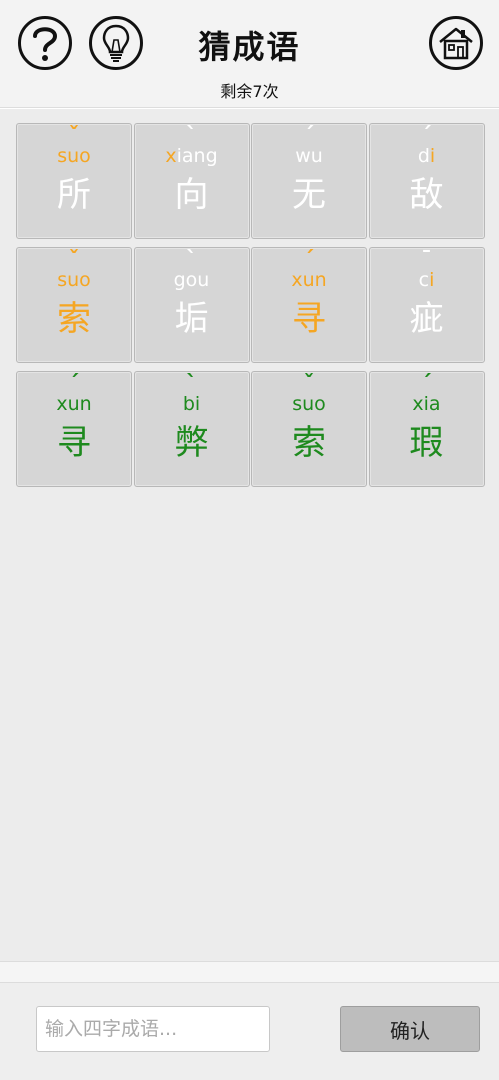 This screenshot has width=499, height=1080. What do you see at coordinates (74, 195) in the screenshot?
I see `hanzi-character: 所` at bounding box center [74, 195].